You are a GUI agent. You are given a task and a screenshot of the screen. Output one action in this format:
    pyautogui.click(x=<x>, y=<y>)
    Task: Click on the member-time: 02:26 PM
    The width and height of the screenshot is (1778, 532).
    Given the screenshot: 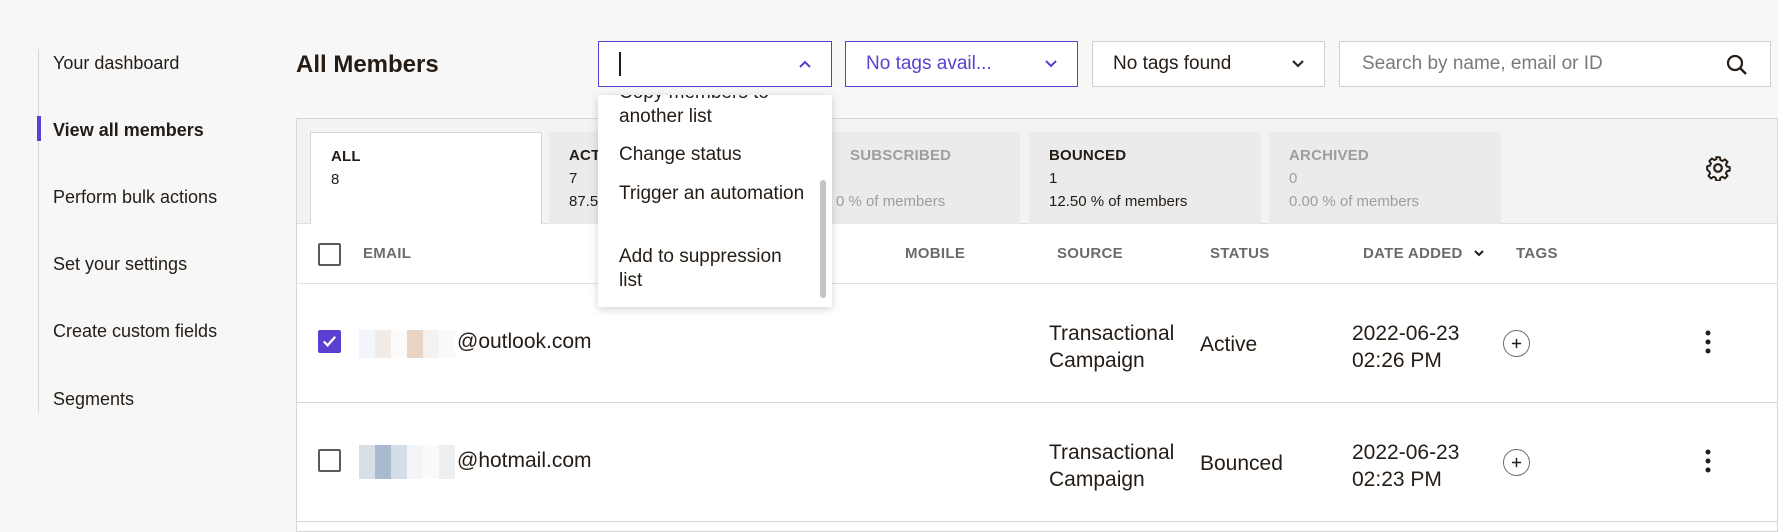 What is the action you would take?
    pyautogui.click(x=1397, y=360)
    